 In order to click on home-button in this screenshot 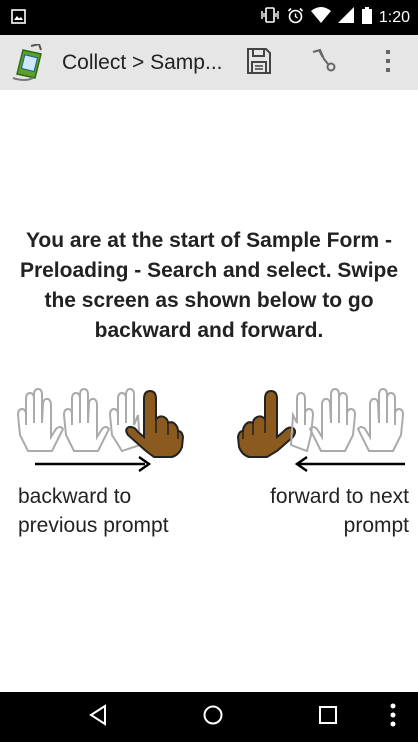, I will do `click(213, 717)`.